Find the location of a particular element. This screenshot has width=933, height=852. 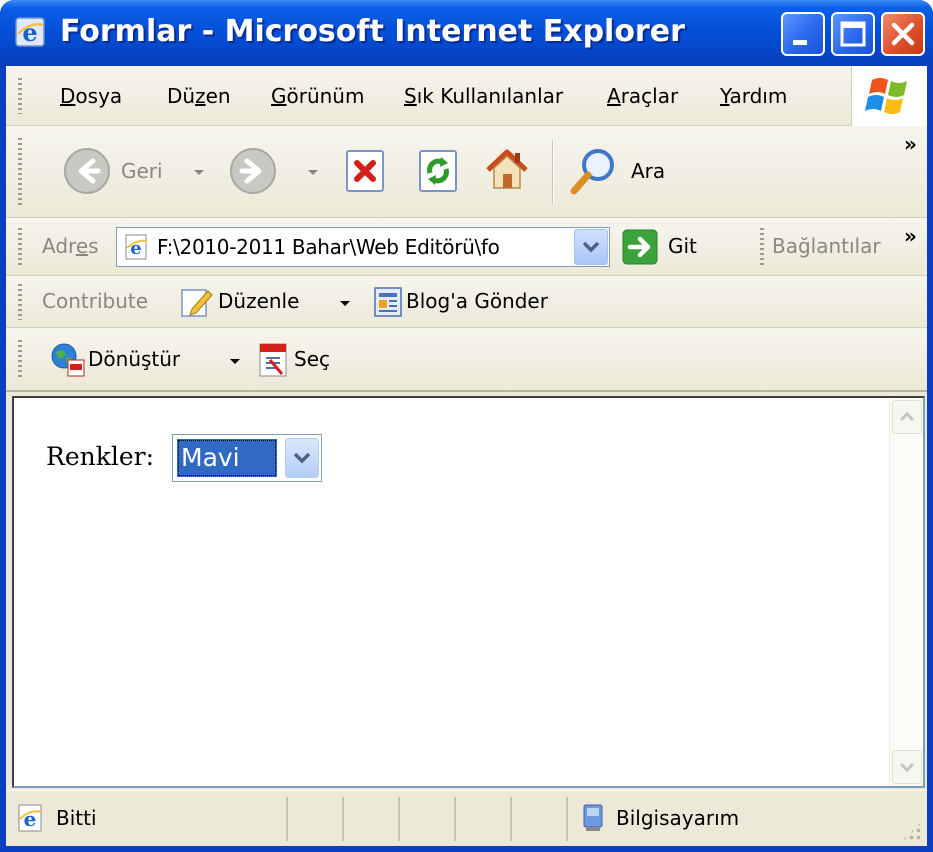

vertical-scrollbar is located at coordinates (906, 592).